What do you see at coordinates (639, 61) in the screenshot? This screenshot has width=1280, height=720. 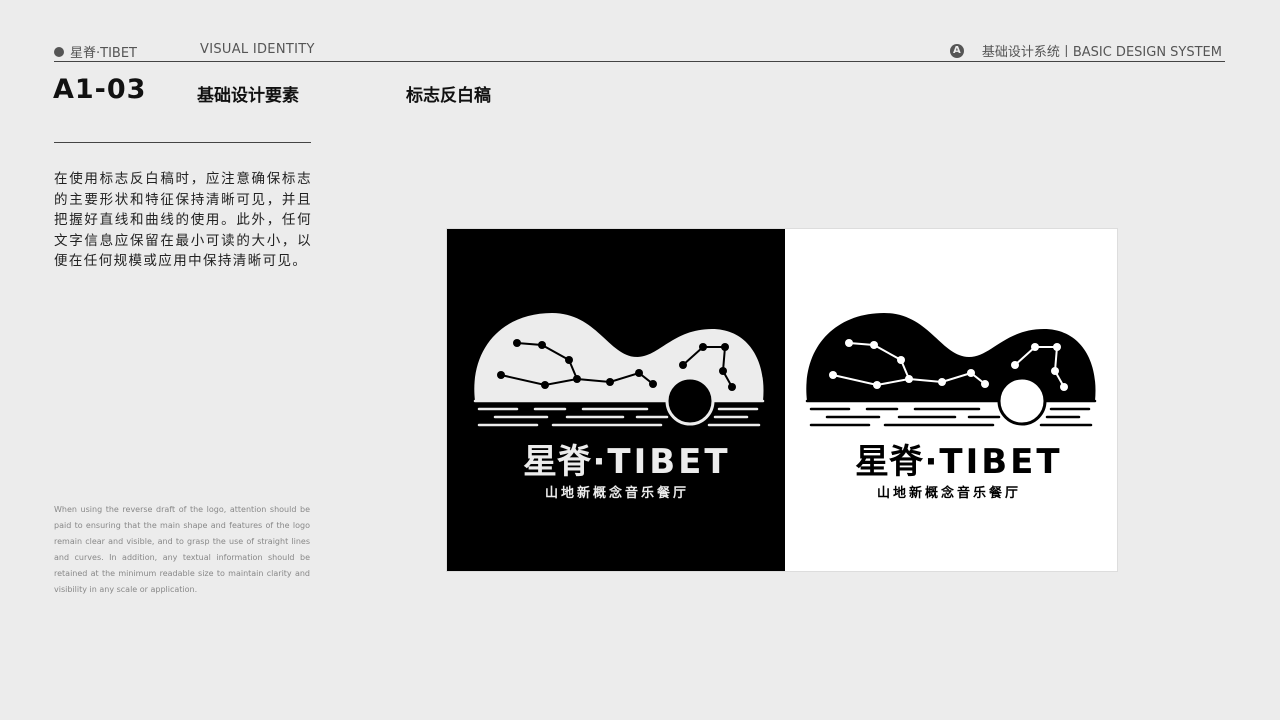 I see `header-divider` at bounding box center [639, 61].